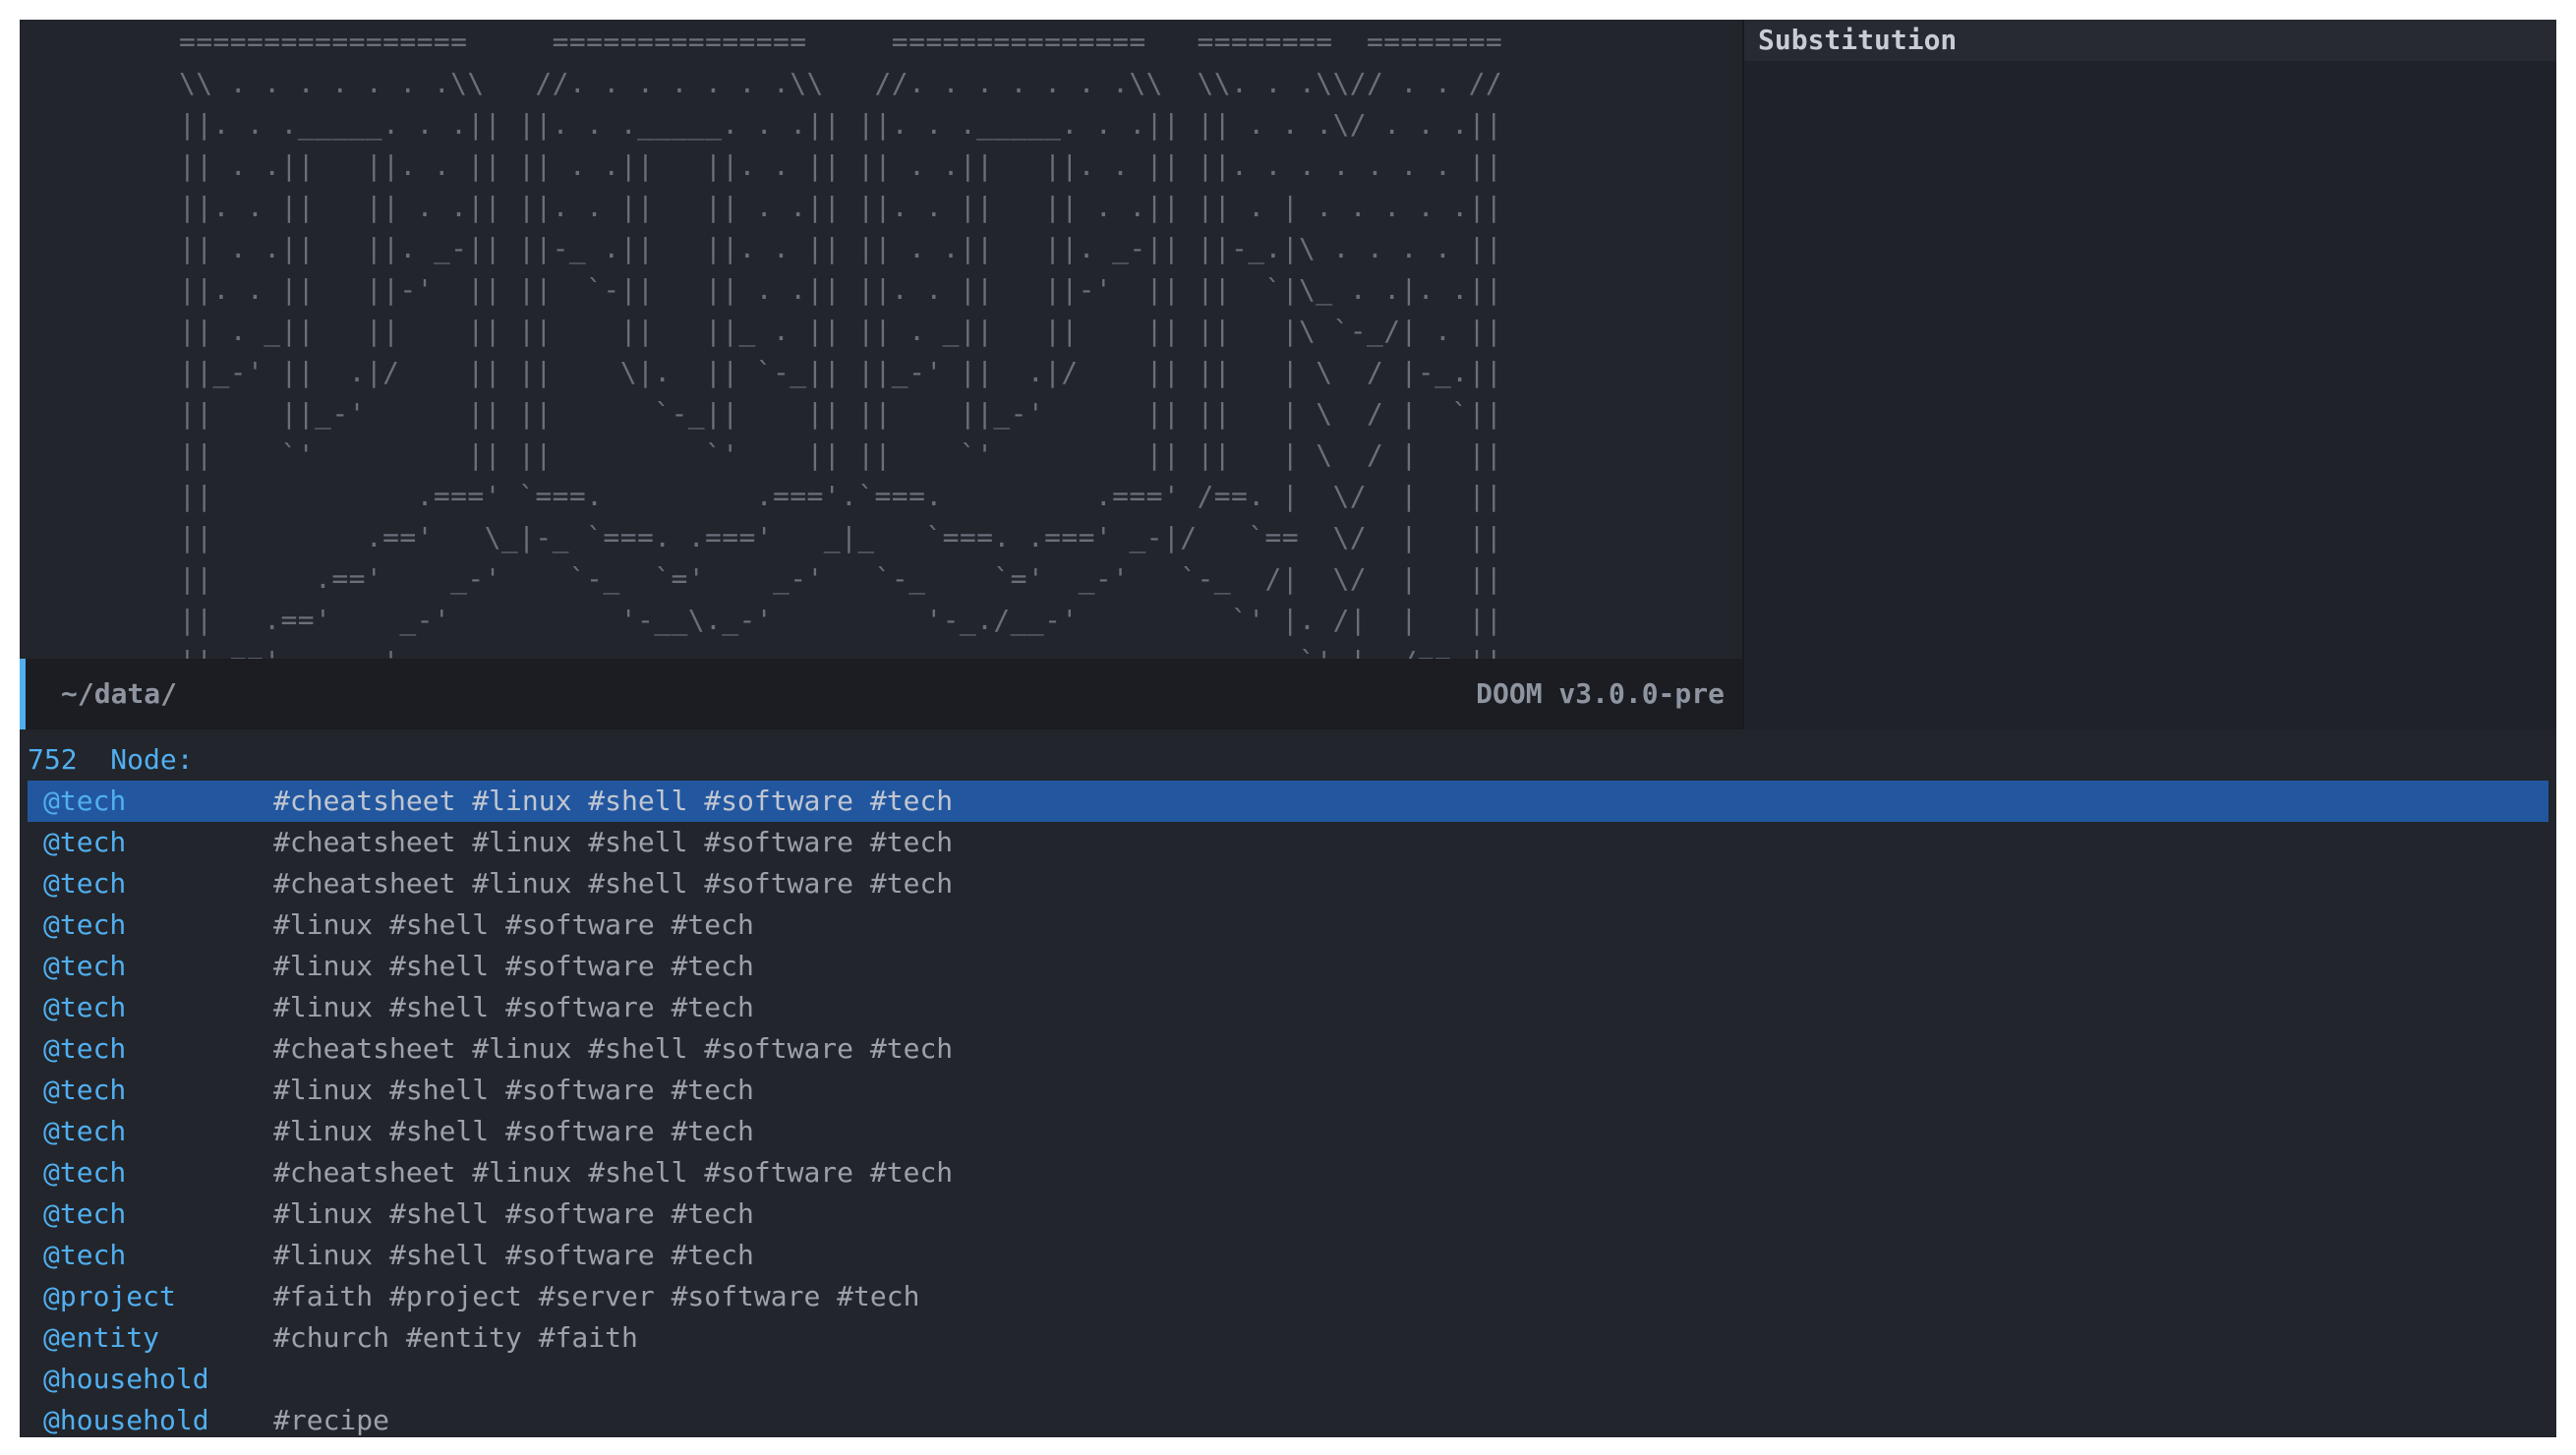 The image size is (2576, 1455). What do you see at coordinates (881, 694) in the screenshot?
I see `modeline: ~/data/ DOOM v3.0.0-pre` at bounding box center [881, 694].